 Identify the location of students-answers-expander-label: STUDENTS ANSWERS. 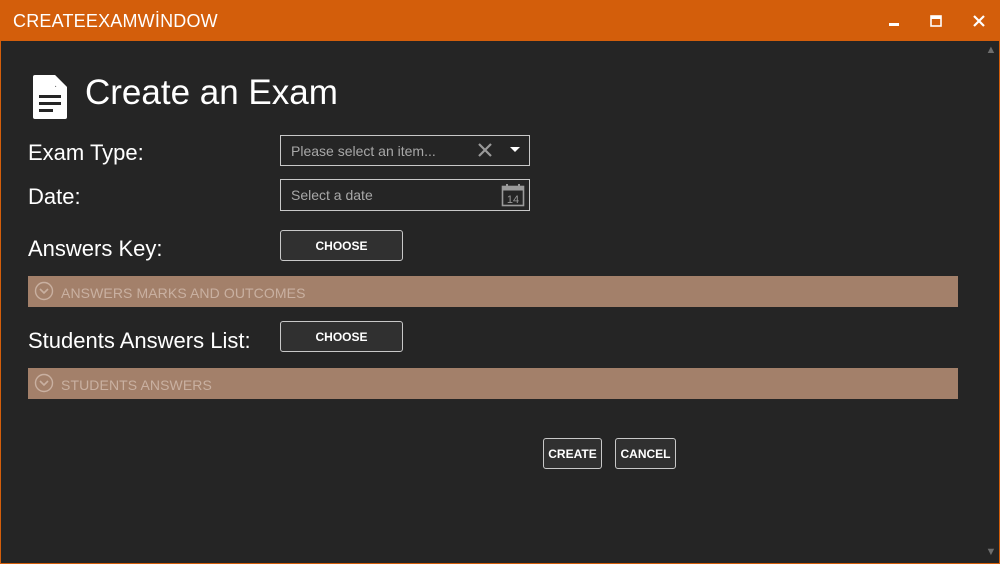
(136, 385).